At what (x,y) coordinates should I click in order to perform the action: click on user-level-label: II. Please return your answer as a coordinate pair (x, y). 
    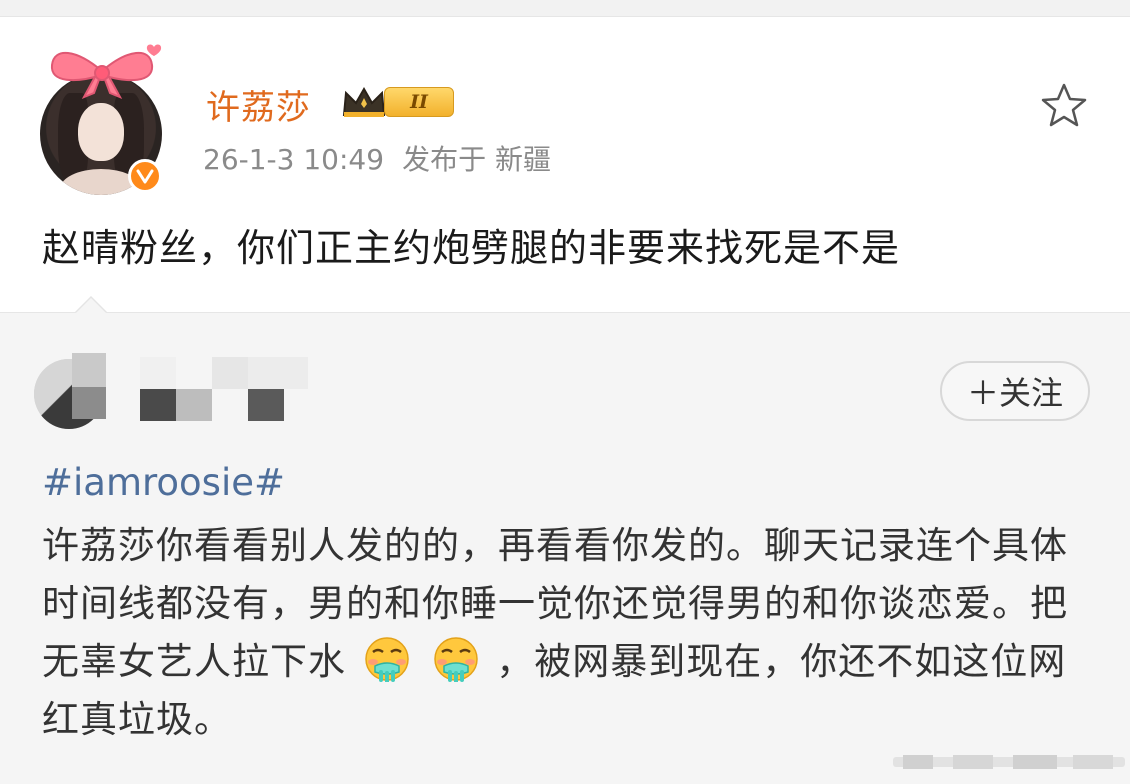
    Looking at the image, I should click on (419, 102).